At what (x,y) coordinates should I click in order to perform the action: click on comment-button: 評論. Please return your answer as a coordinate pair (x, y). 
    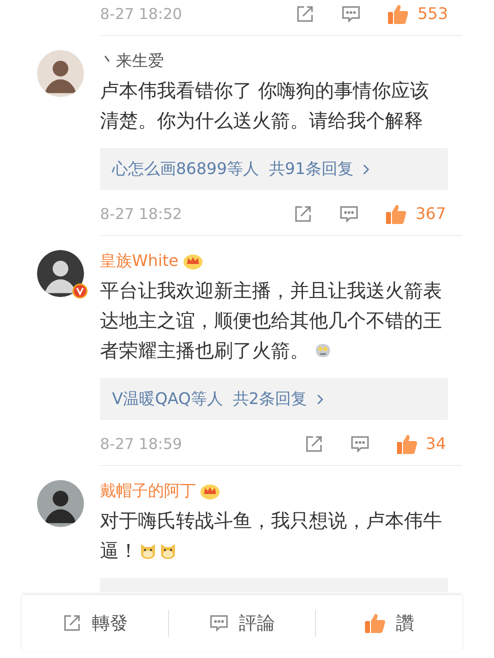
    Looking at the image, I should click on (242, 623).